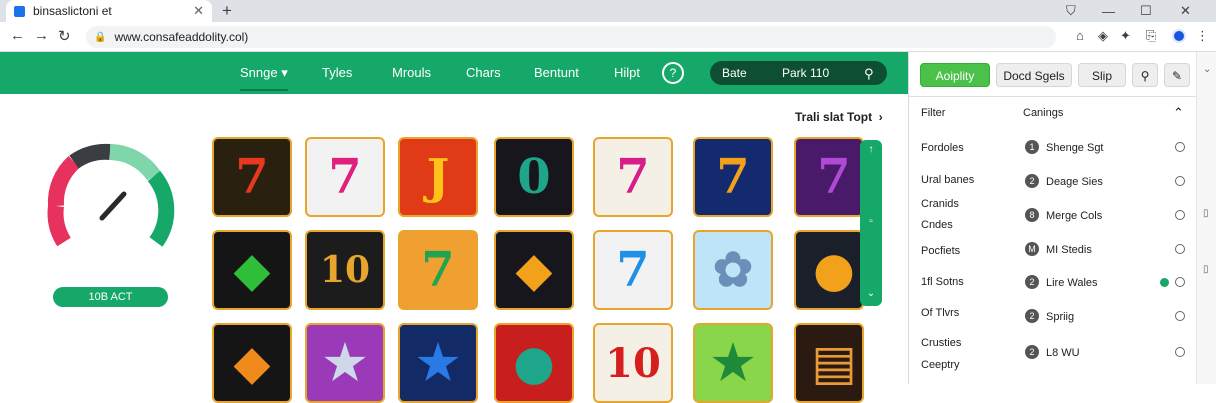 This screenshot has height=403, width=1216. What do you see at coordinates (1125, 36) in the screenshot?
I see `puzzle-icon: ✦` at bounding box center [1125, 36].